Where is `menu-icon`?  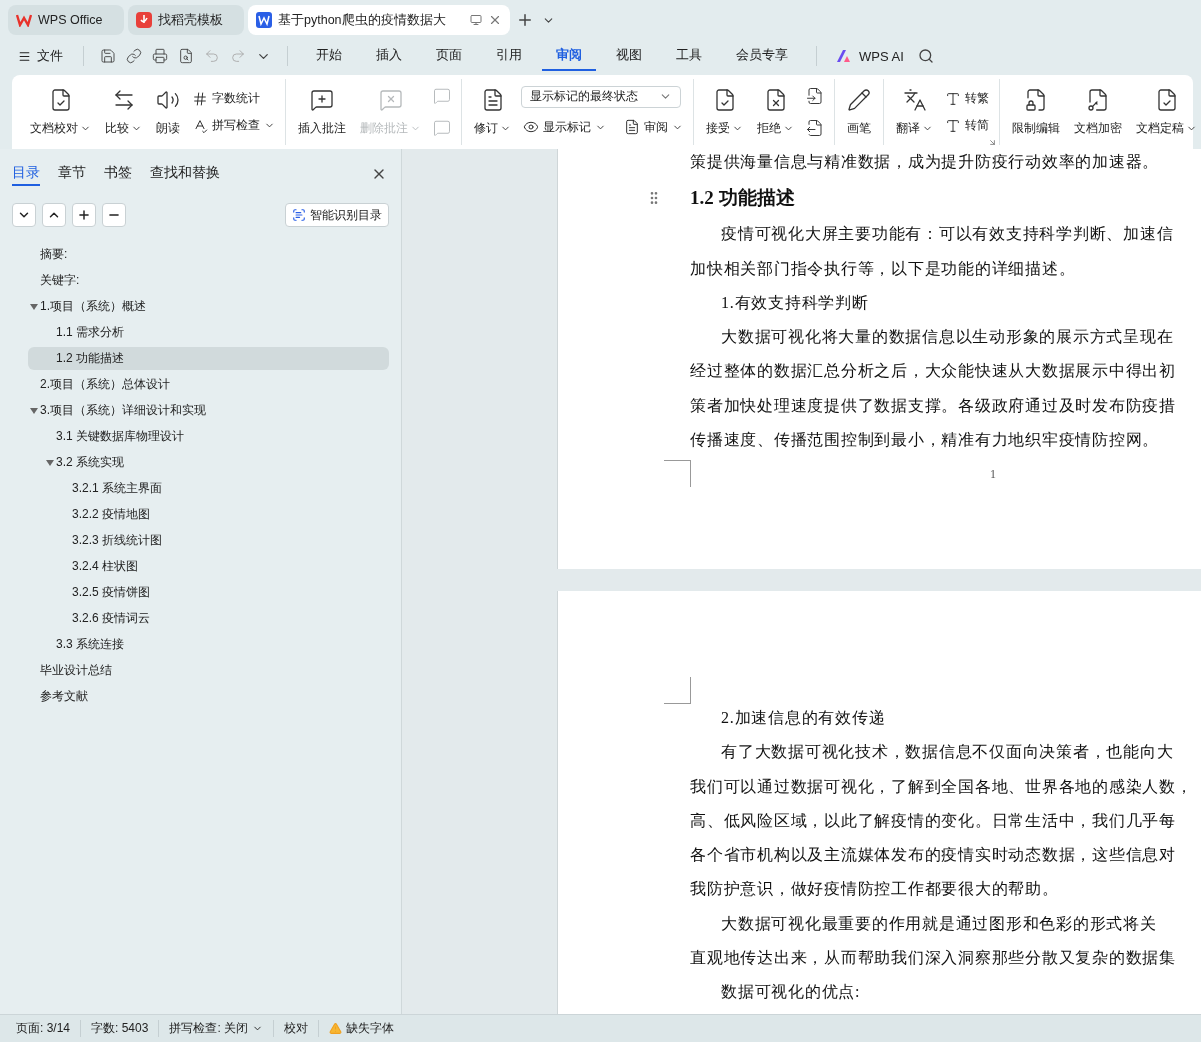 menu-icon is located at coordinates (24, 56).